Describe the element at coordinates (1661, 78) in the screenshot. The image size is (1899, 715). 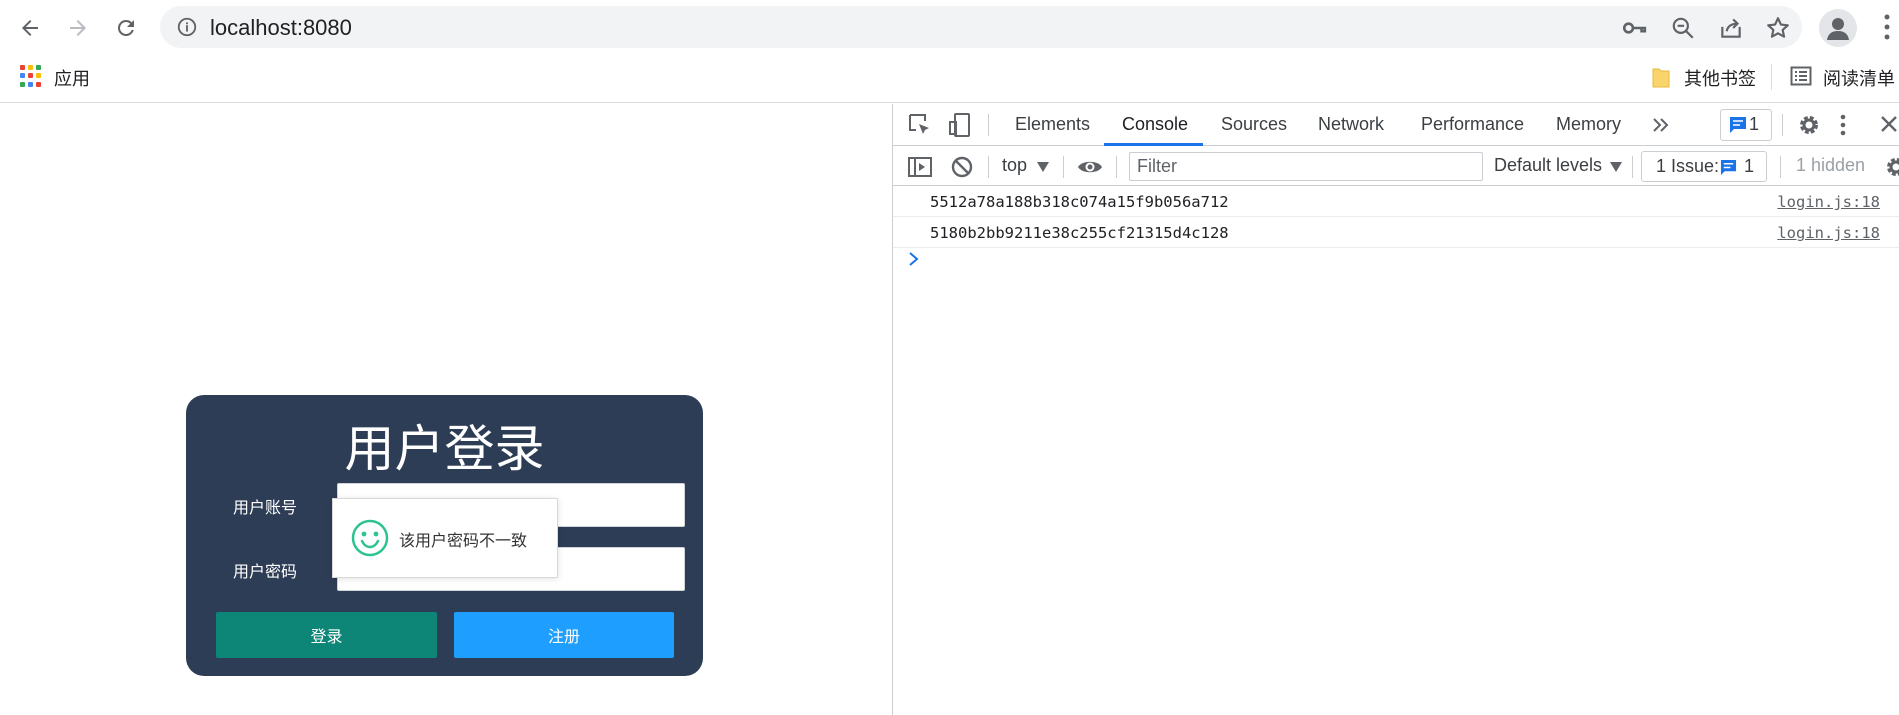
I see `folder-icon` at that location.